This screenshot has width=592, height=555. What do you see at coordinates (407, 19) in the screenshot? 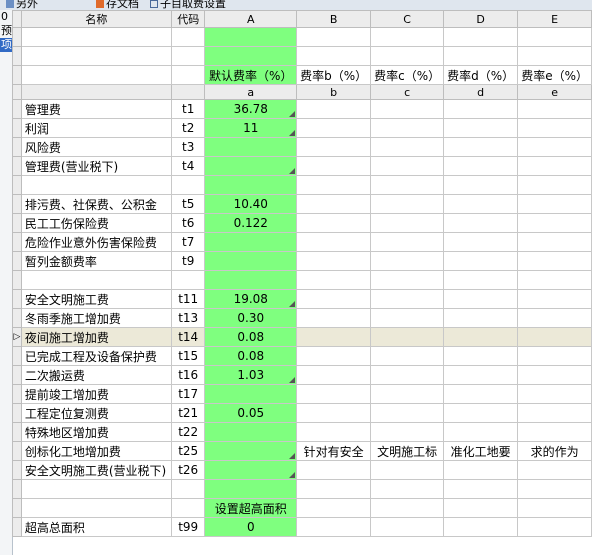
I see `column-header-c: C` at bounding box center [407, 19].